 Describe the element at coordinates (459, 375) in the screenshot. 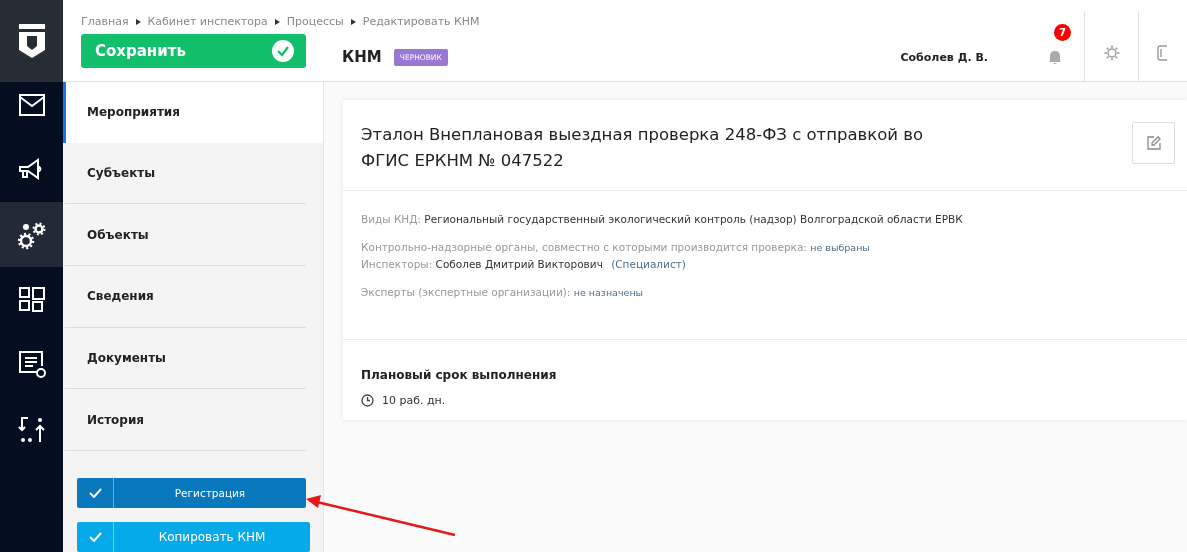

I see `deadline-heading: Плановый срок выполнения` at that location.